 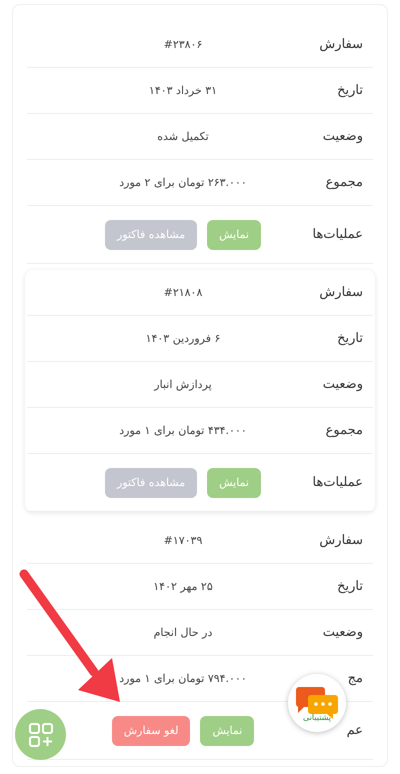 What do you see at coordinates (182, 384) in the screenshot?
I see `field-value: پردازش انبار` at bounding box center [182, 384].